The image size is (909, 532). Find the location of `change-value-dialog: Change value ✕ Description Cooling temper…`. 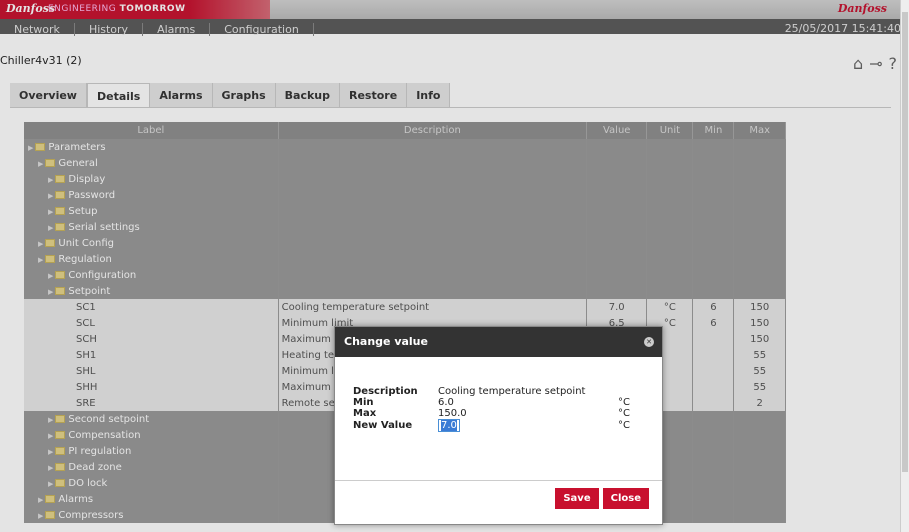

change-value-dialog: Change value ✕ Description Cooling temper… is located at coordinates (498, 425).